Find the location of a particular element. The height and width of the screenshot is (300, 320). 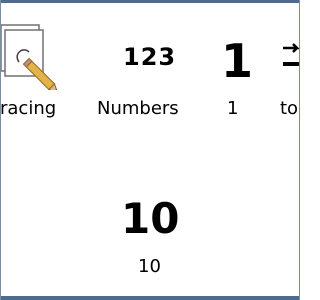

tile-label-tracing: racing is located at coordinates (28, 108).